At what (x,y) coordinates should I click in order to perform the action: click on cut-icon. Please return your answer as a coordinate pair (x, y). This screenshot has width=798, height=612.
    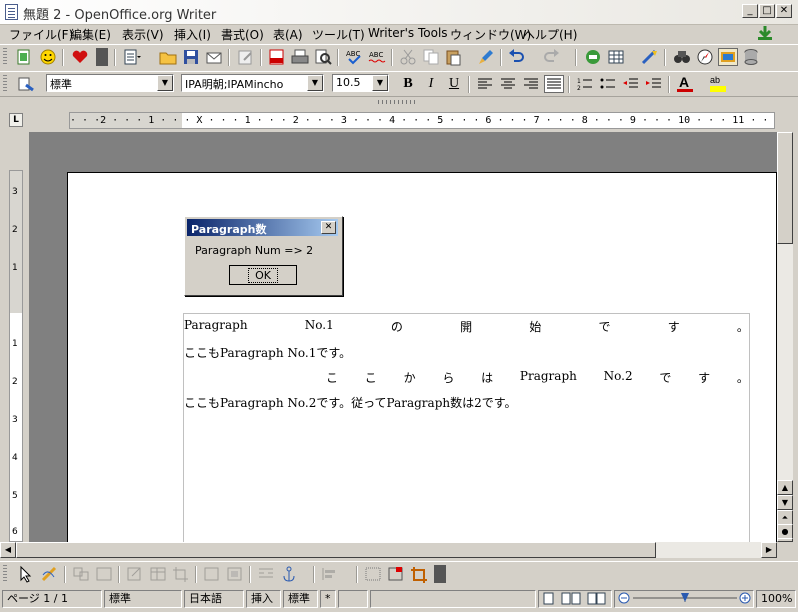
    Looking at the image, I should click on (408, 57).